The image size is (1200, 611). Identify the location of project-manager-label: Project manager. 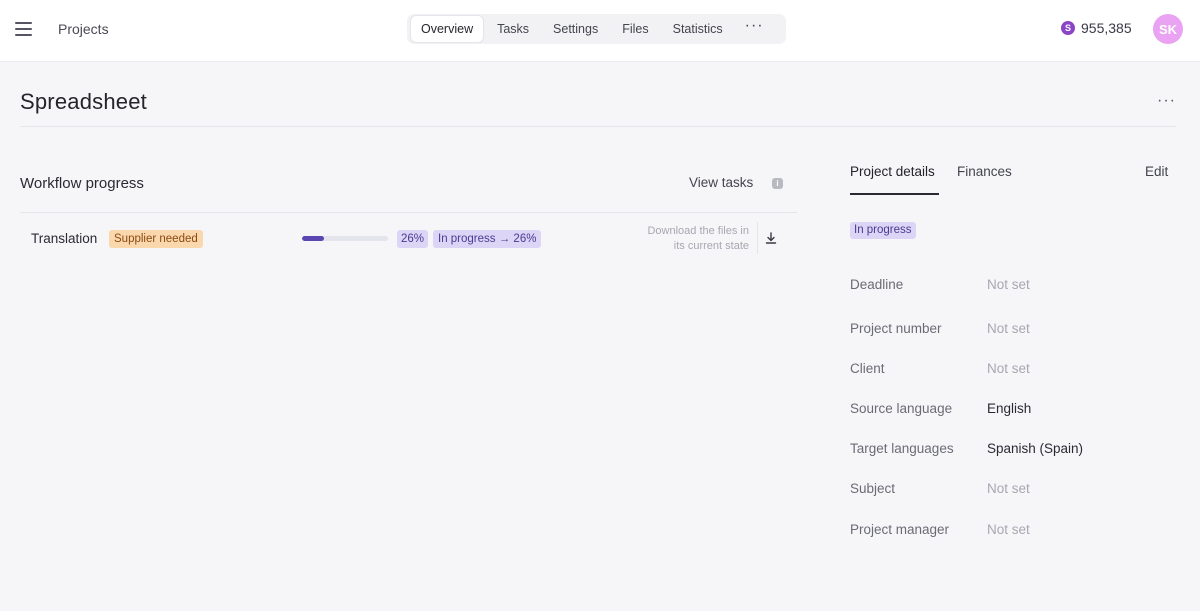
(900, 529).